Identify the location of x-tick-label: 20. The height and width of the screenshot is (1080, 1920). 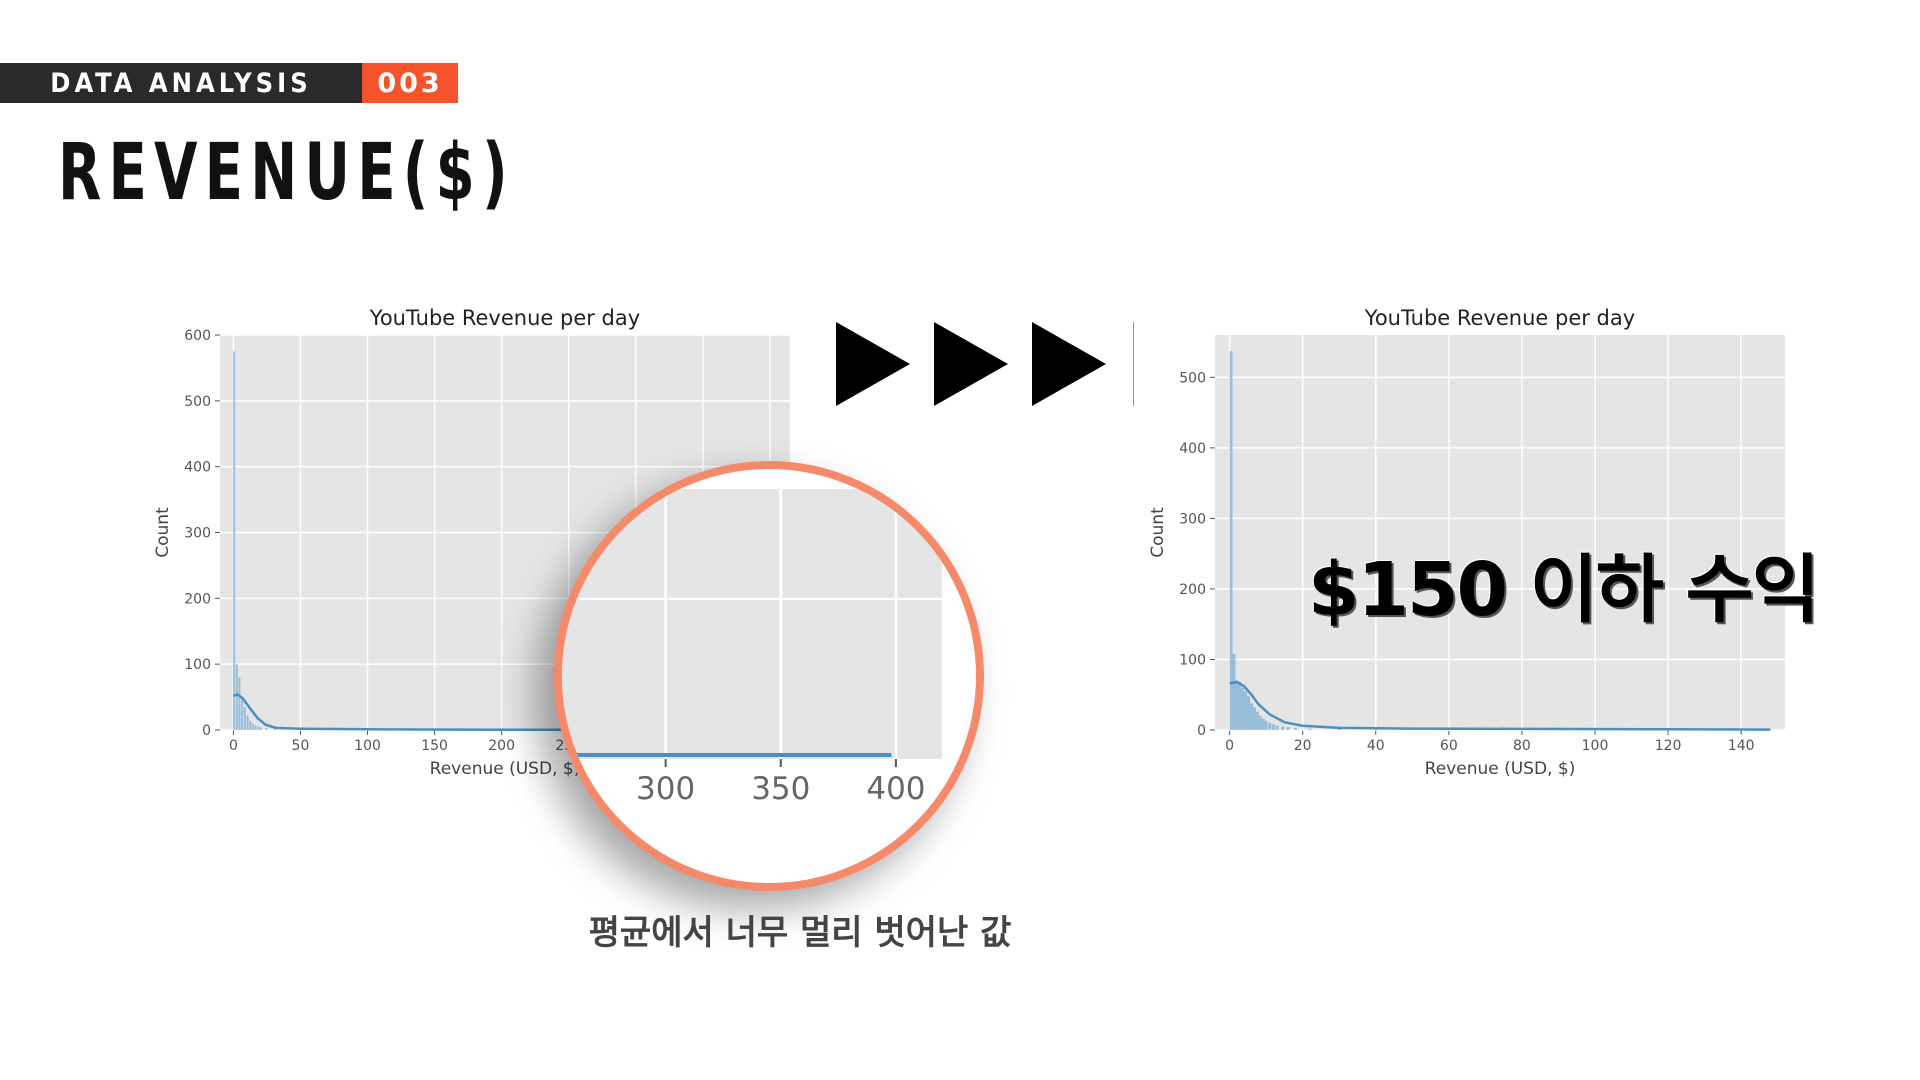
(1303, 746).